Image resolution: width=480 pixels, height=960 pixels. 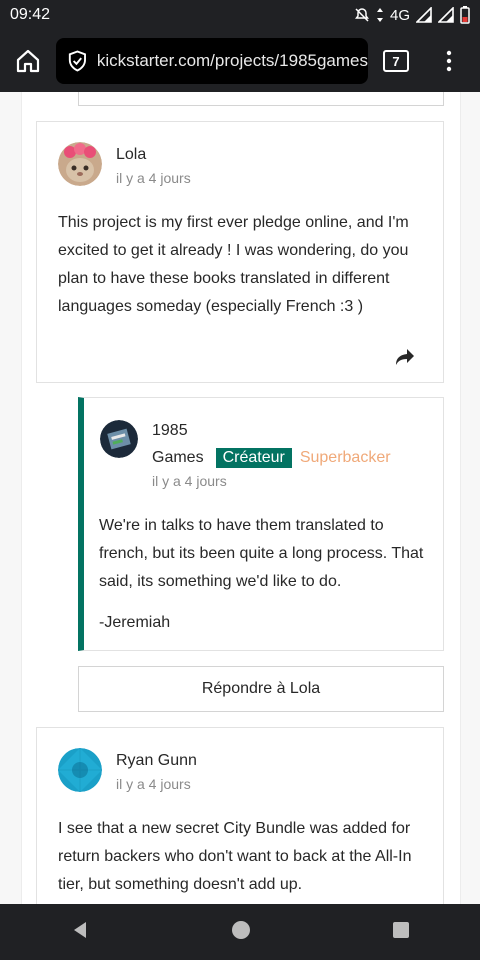 I want to click on status-bar: 09:42 4G, so click(x=240, y=15).